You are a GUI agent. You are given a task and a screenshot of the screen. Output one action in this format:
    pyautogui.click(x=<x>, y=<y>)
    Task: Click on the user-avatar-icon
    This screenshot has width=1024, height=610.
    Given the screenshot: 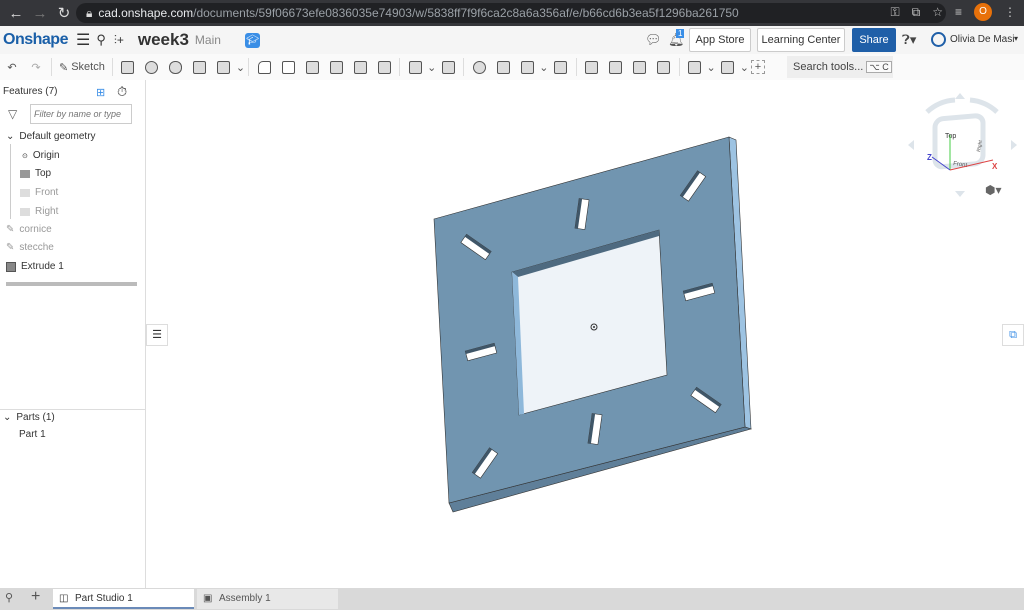 What is the action you would take?
    pyautogui.click(x=938, y=39)
    